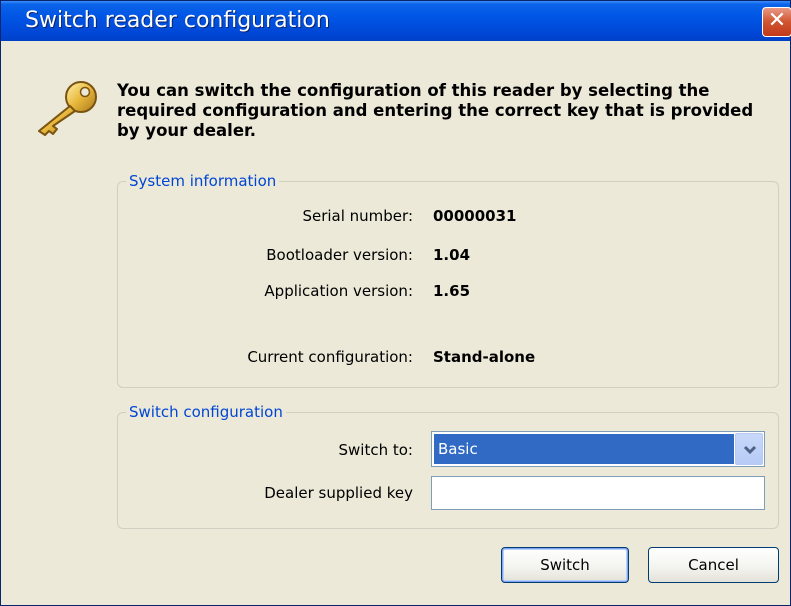 The width and height of the screenshot is (791, 606). Describe the element at coordinates (484, 357) in the screenshot. I see `current-configuration-value: Stand-alone` at that location.